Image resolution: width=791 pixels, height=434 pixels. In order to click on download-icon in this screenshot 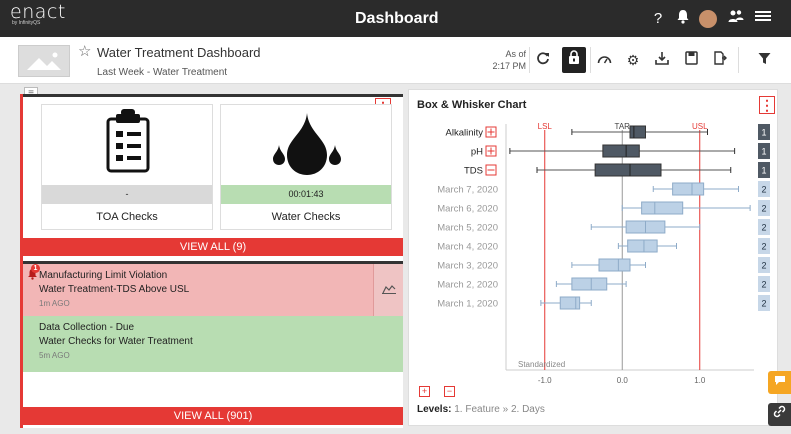, I will do `click(662, 60)`.